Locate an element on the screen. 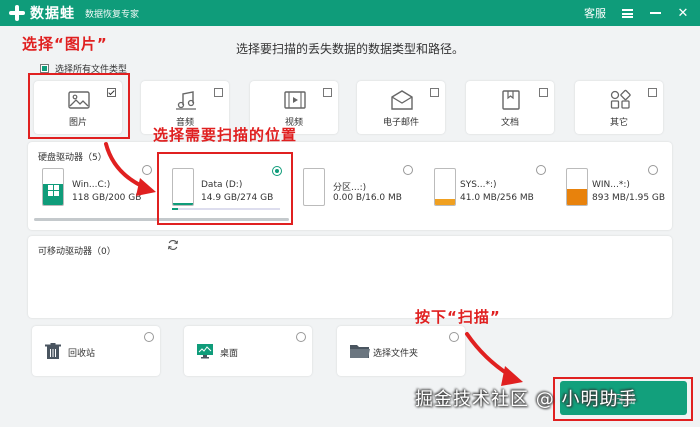 The width and height of the screenshot is (700, 427). refresh-icon is located at coordinates (173, 245).